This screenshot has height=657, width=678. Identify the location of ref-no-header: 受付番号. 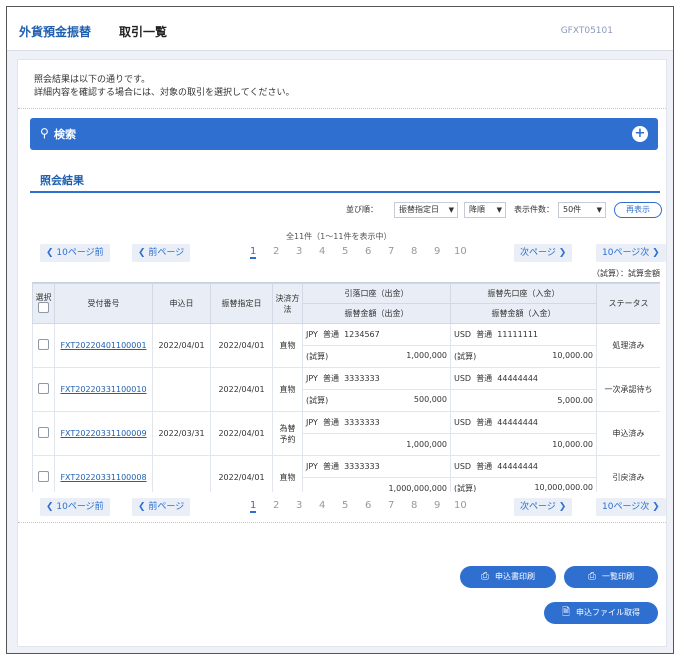
(103, 303).